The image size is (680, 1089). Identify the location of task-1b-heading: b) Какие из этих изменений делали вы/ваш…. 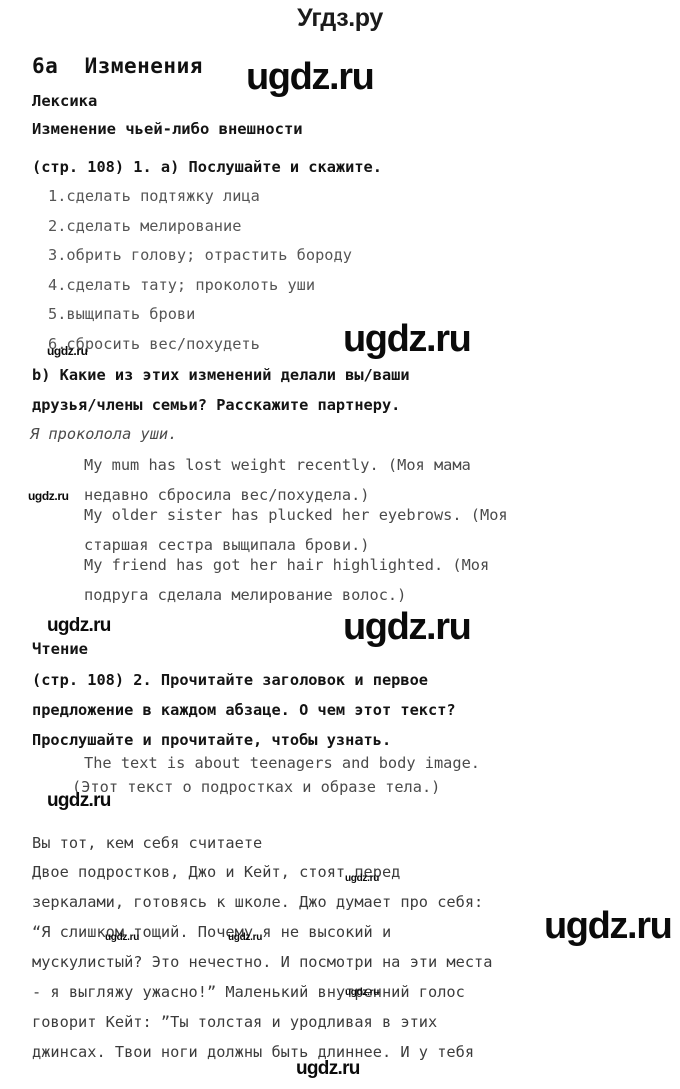
(221, 390).